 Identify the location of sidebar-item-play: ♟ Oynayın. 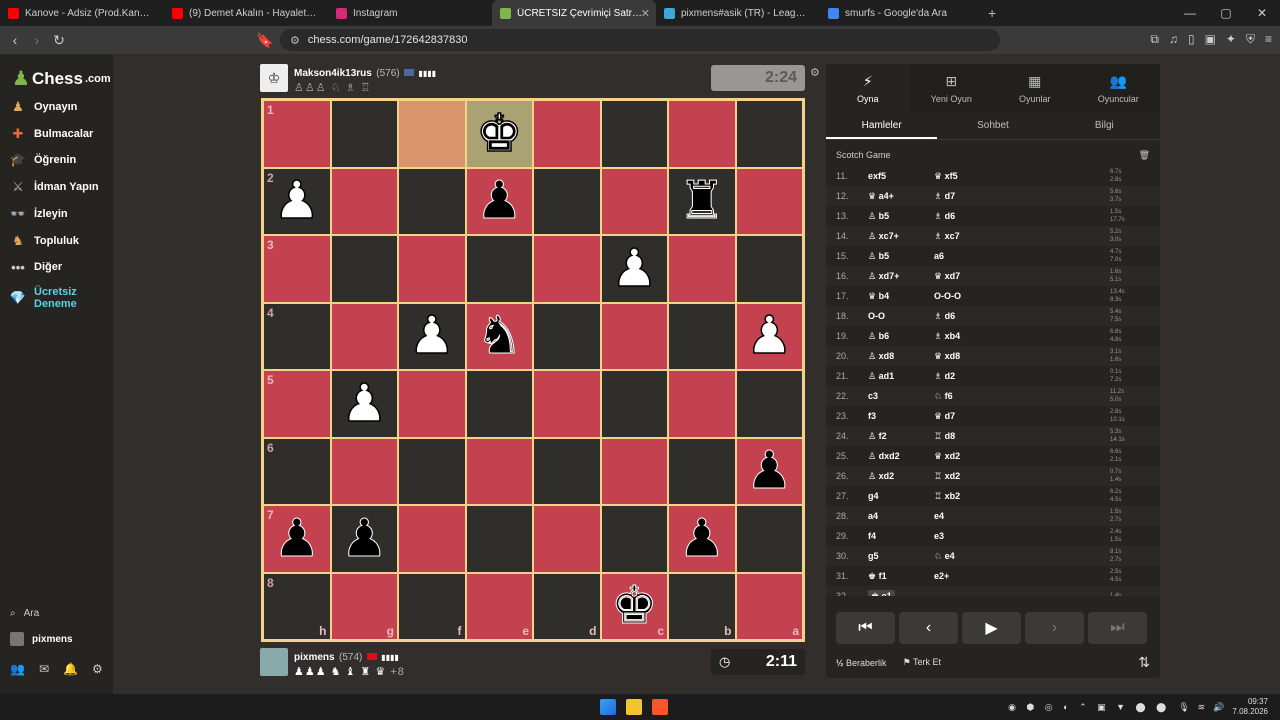
(60, 107).